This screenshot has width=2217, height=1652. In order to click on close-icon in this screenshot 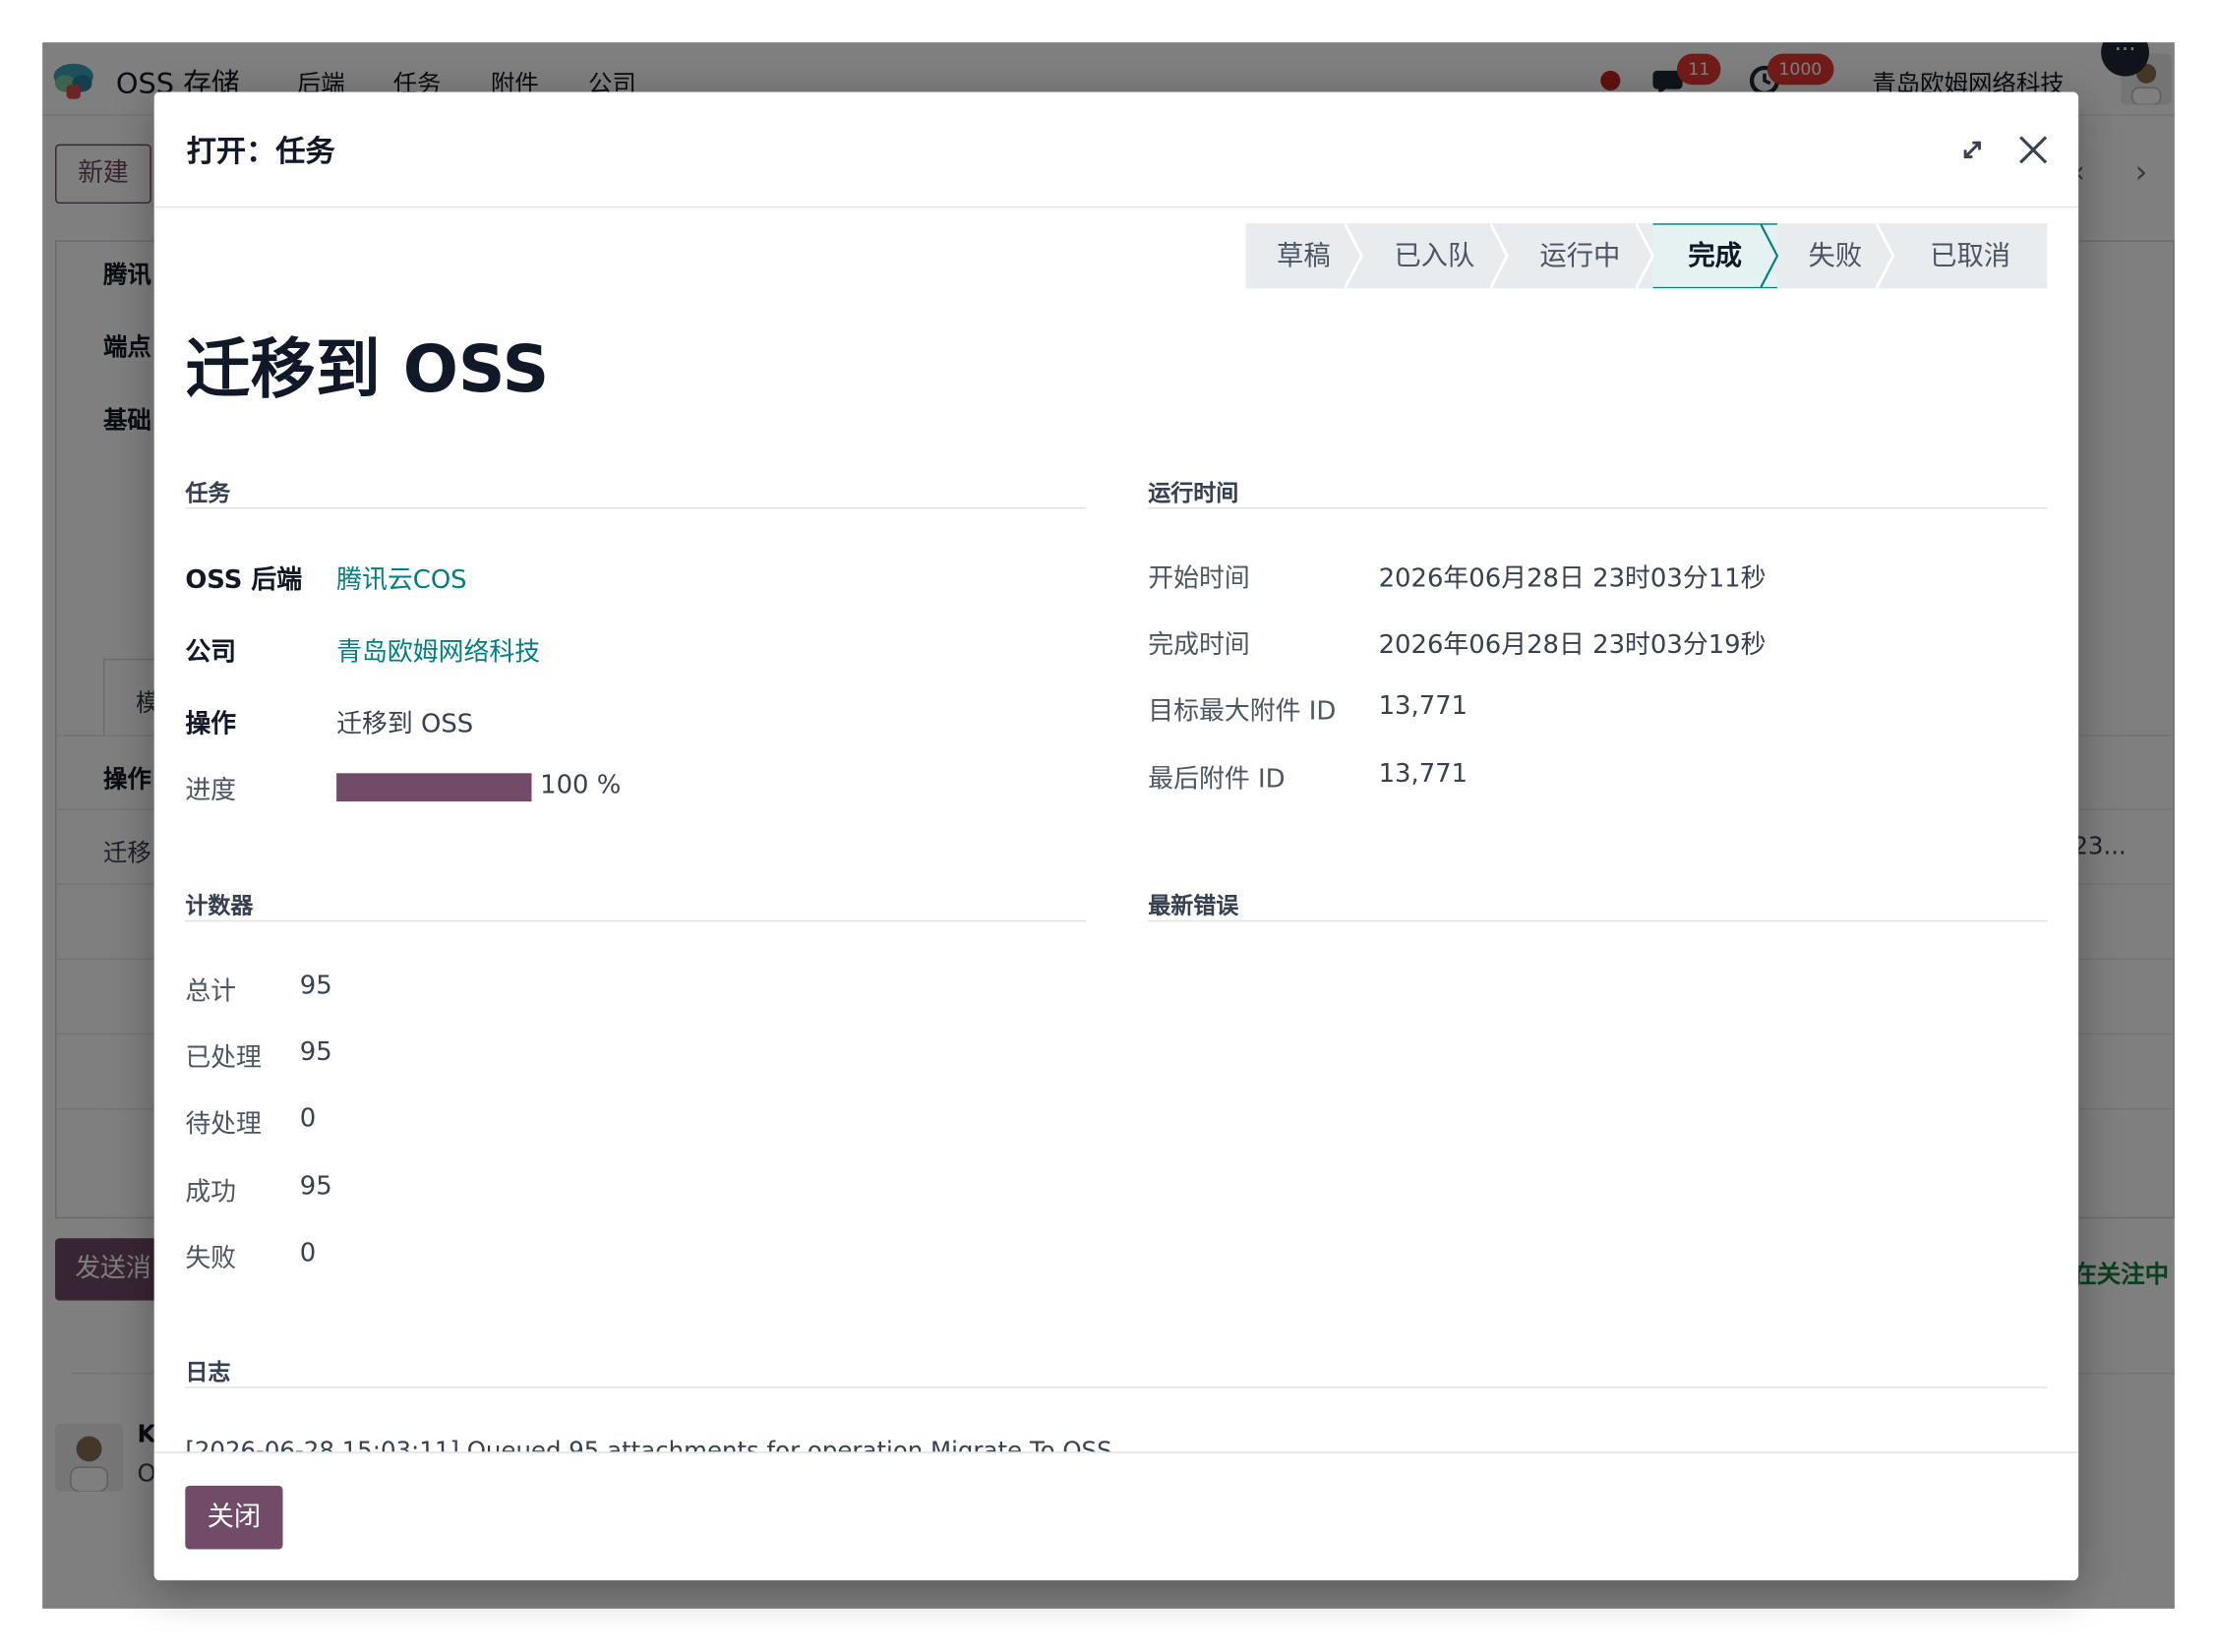, I will do `click(2033, 150)`.